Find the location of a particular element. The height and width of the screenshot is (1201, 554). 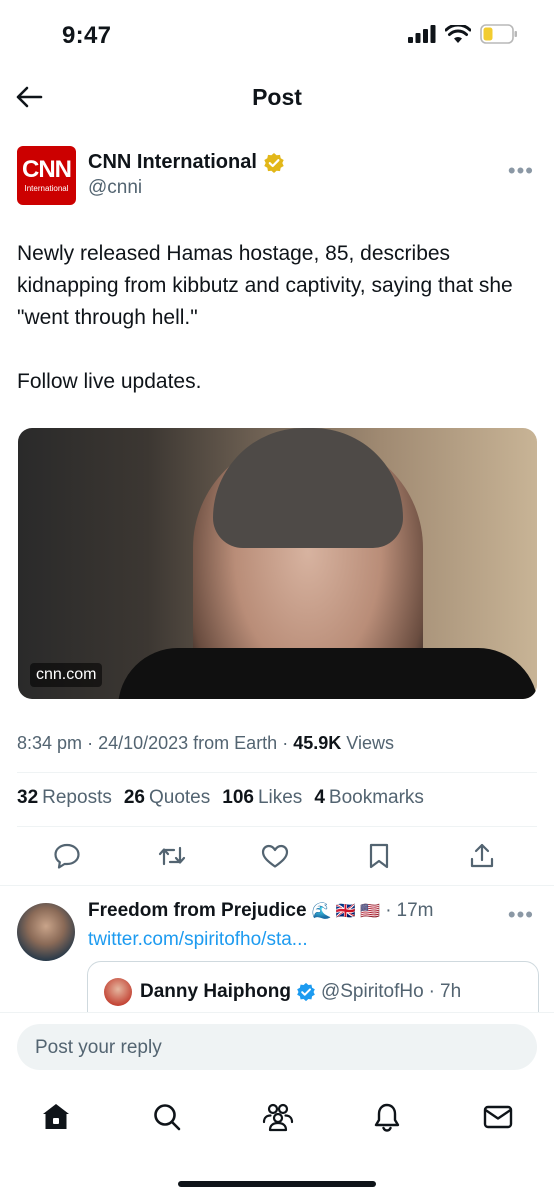

reposts-count: 32 is located at coordinates (28, 797).